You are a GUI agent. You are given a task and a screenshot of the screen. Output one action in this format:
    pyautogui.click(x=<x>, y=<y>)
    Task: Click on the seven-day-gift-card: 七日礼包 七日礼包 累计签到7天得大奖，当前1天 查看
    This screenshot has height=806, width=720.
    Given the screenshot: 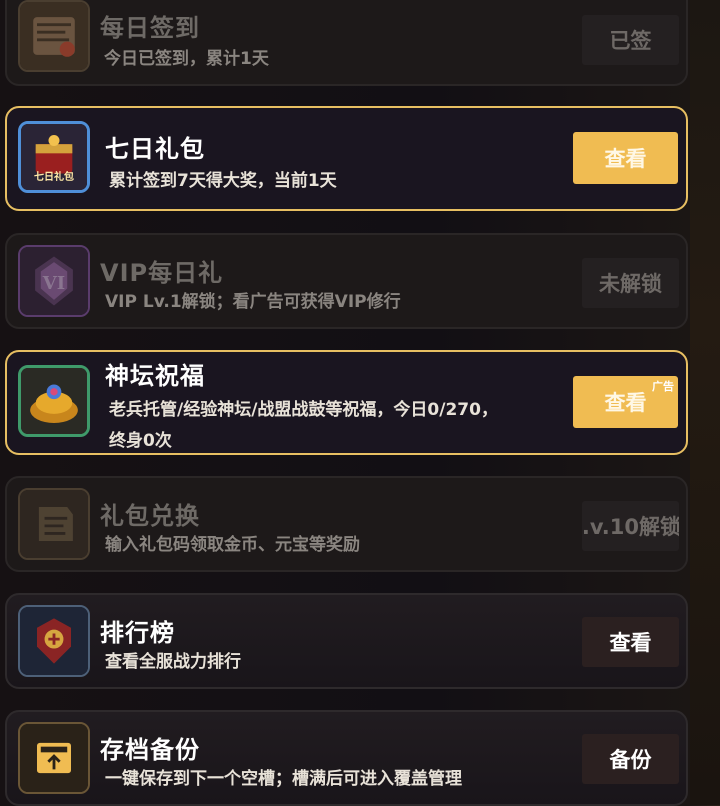 What is the action you would take?
    pyautogui.click(x=346, y=158)
    